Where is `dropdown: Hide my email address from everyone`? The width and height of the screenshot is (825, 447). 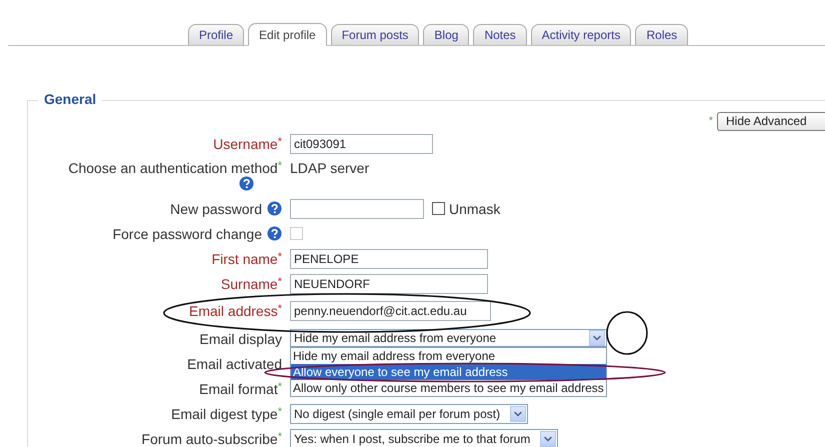
dropdown: Hide my email address from everyone is located at coordinates (448, 337).